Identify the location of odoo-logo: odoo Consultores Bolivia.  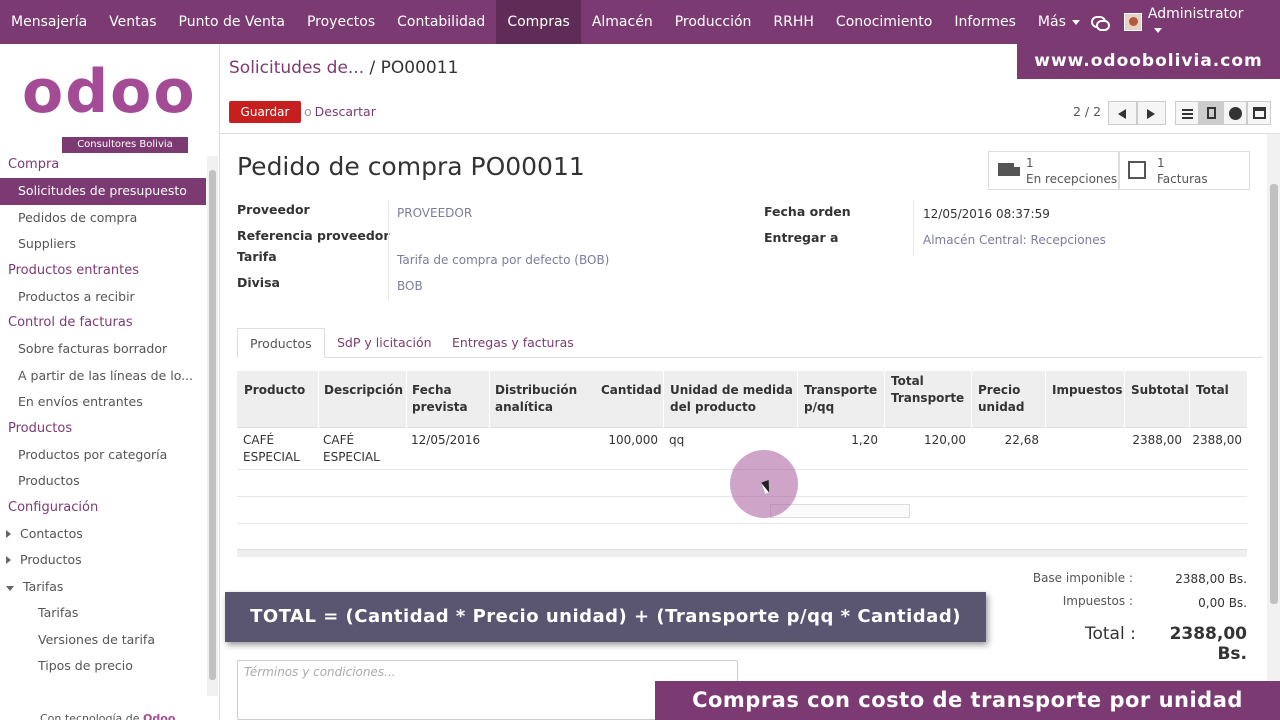
(108, 112).